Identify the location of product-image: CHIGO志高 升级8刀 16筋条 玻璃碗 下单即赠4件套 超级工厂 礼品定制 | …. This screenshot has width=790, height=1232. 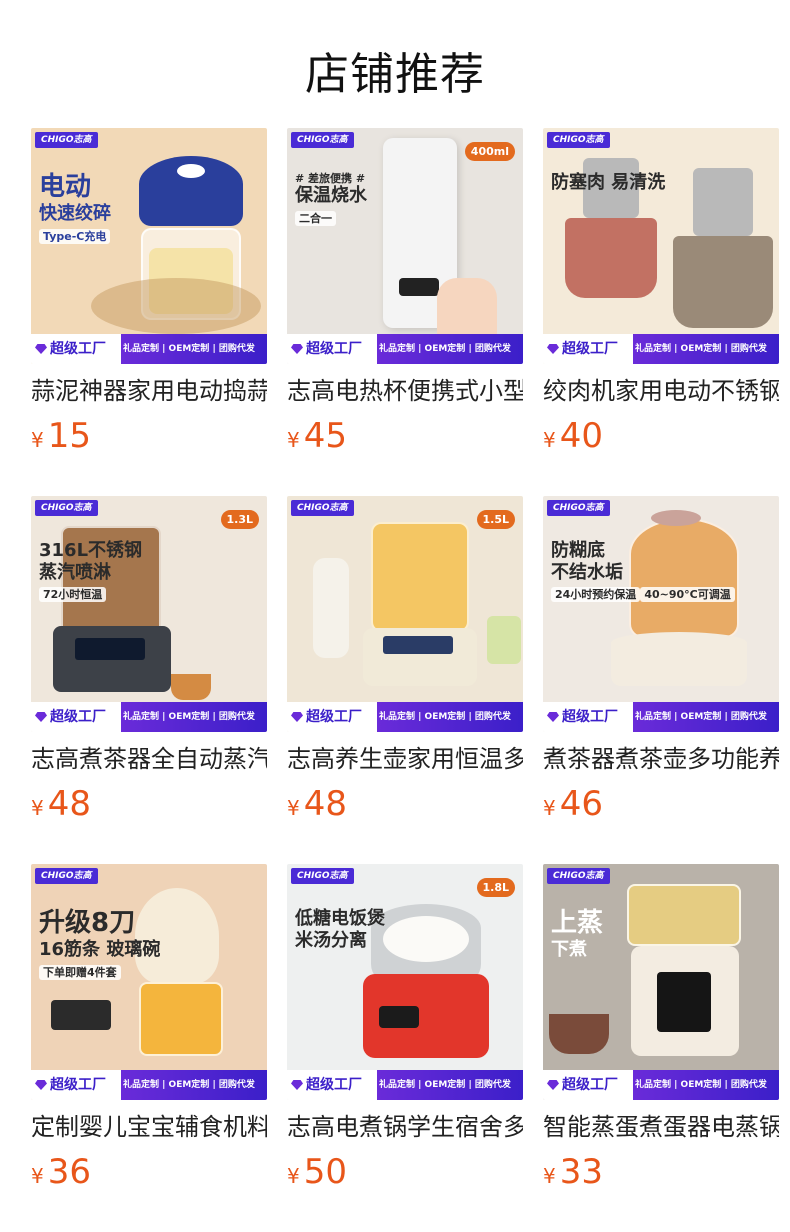
(149, 982).